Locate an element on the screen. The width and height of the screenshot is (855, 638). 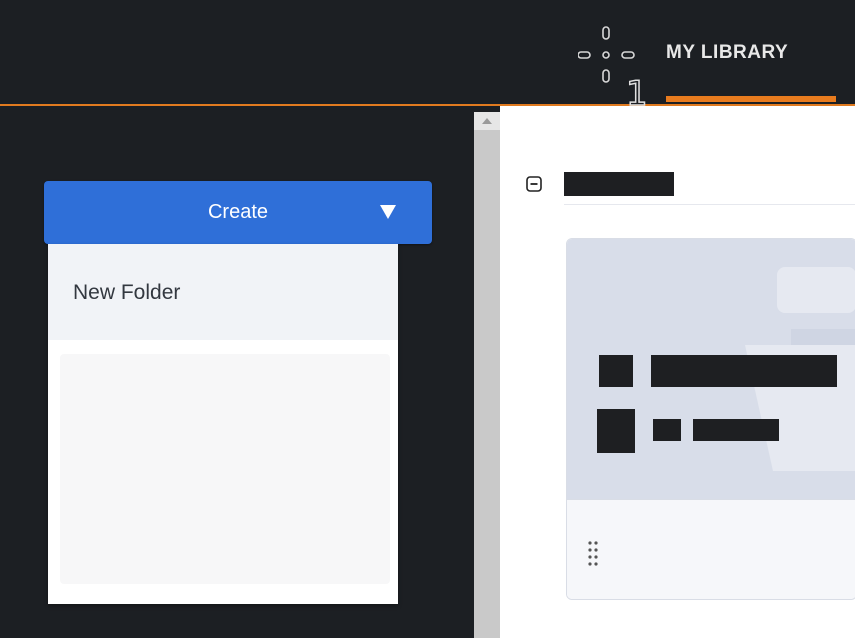
scrollbar-thumb is located at coordinates (487, 384).